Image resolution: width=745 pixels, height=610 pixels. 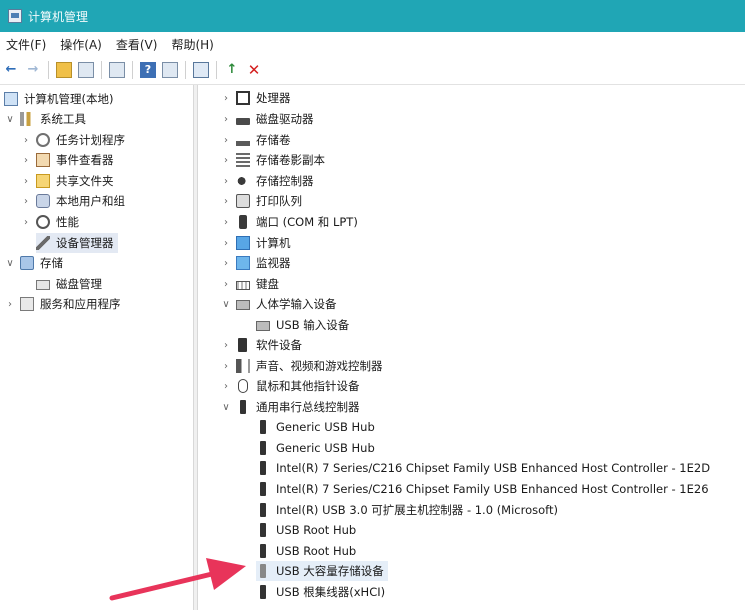 What do you see at coordinates (289, 222) in the screenshot?
I see `device-category-ports: › 端口 (COM 和 LPT)` at bounding box center [289, 222].